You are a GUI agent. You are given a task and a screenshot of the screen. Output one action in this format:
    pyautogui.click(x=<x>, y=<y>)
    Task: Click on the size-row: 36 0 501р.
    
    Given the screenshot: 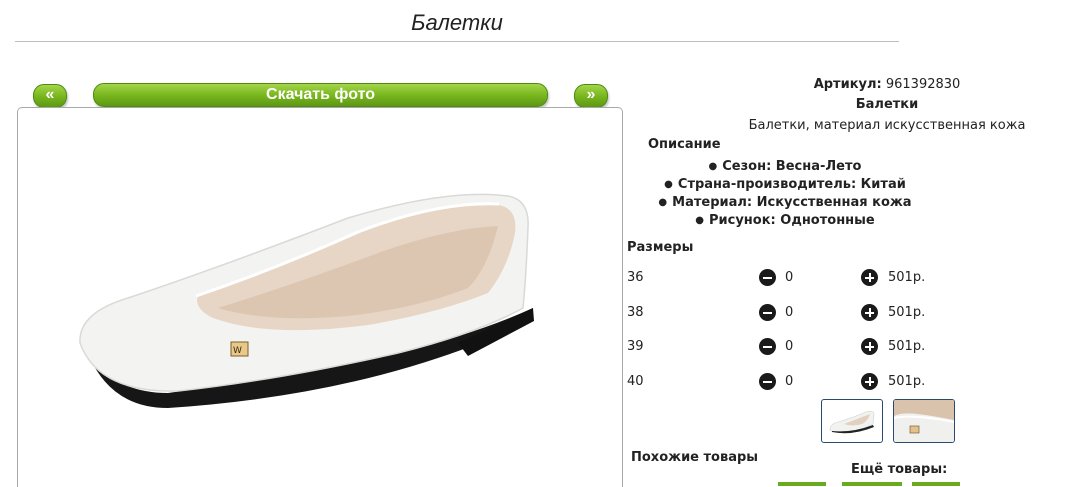 What is the action you would take?
    pyautogui.click(x=787, y=278)
    